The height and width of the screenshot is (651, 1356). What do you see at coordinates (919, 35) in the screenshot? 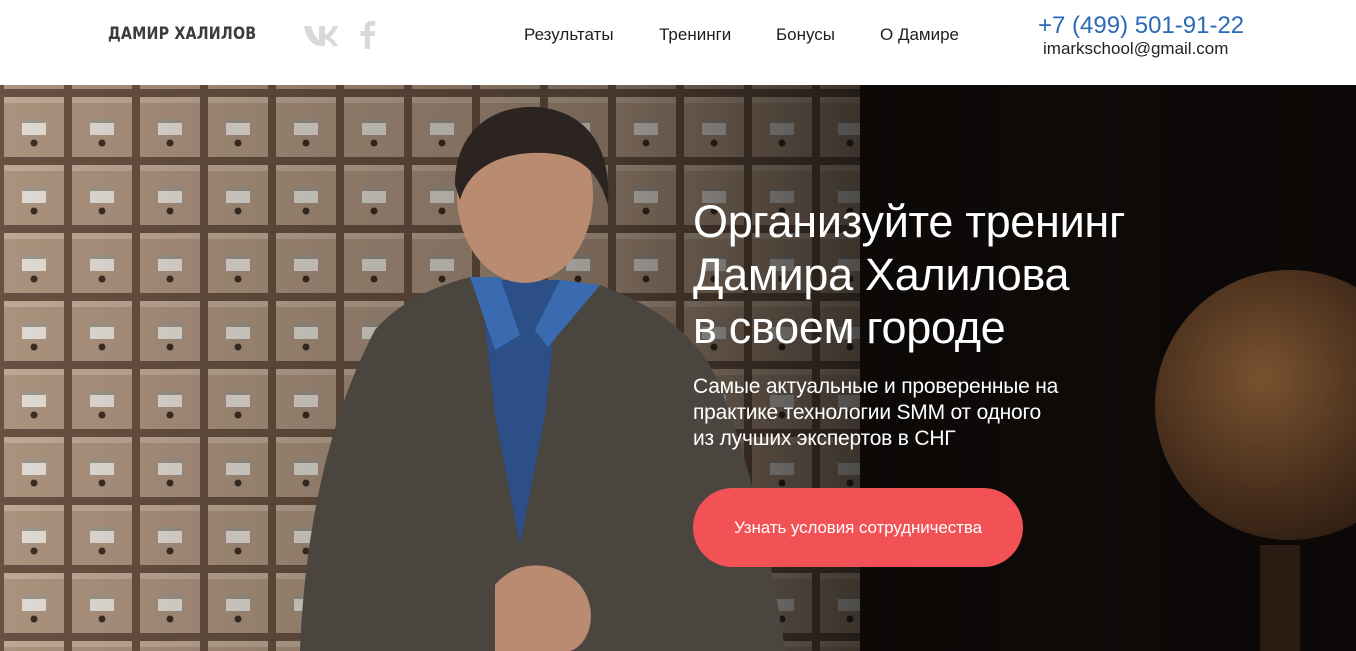
I see `nav-item-about: О Дамире` at bounding box center [919, 35].